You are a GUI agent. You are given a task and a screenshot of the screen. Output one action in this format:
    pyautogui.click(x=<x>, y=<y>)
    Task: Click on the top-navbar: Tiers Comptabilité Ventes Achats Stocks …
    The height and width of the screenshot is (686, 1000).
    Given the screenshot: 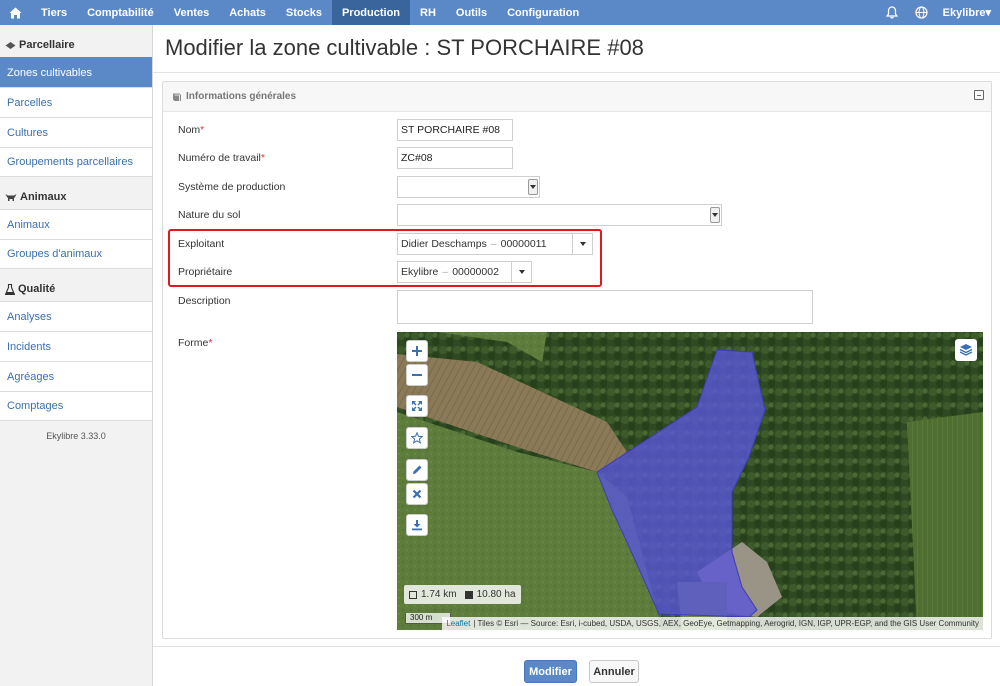 What is the action you would take?
    pyautogui.click(x=500, y=12)
    